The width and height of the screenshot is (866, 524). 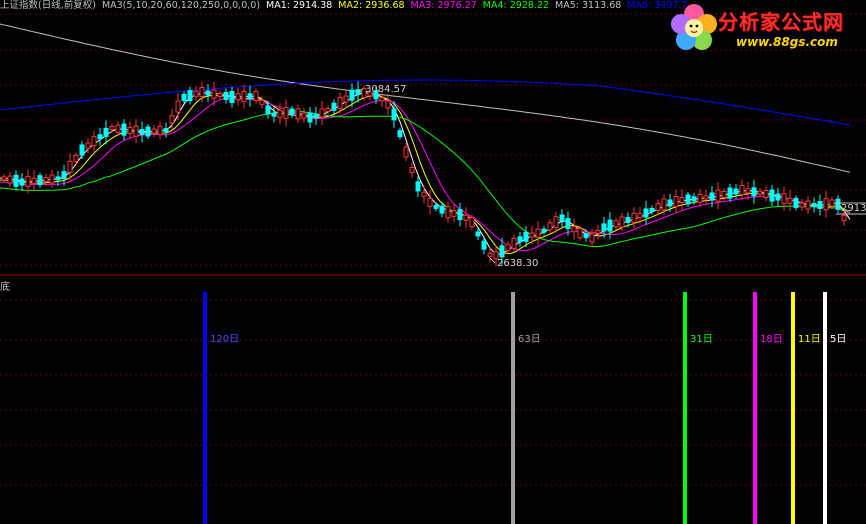 What do you see at coordinates (181, 5) in the screenshot?
I see `indicator-formula: MA3(5,10,20,60,120,250,0,0,0,0)` at bounding box center [181, 5].